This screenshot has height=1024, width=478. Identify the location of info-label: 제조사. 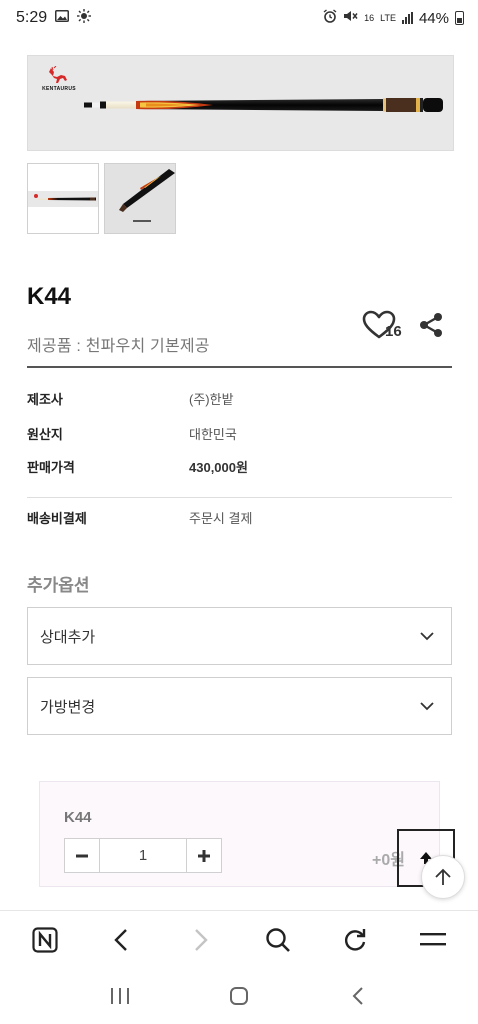
(45, 399).